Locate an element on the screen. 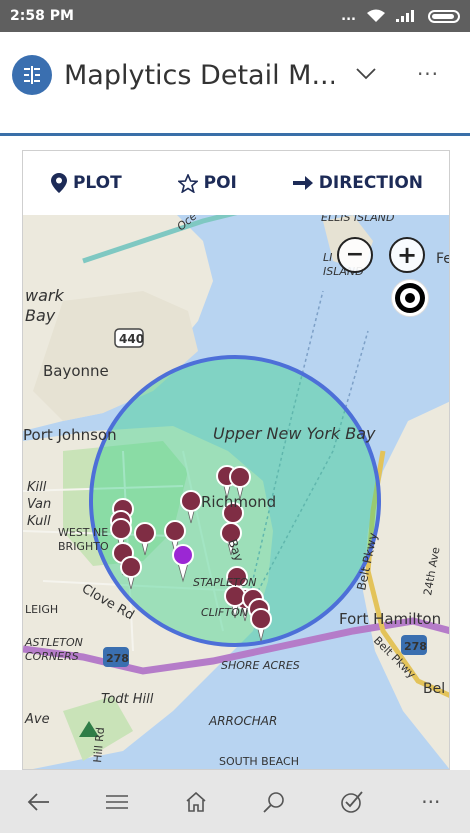 The width and height of the screenshot is (470, 833). header-divider is located at coordinates (235, 134).